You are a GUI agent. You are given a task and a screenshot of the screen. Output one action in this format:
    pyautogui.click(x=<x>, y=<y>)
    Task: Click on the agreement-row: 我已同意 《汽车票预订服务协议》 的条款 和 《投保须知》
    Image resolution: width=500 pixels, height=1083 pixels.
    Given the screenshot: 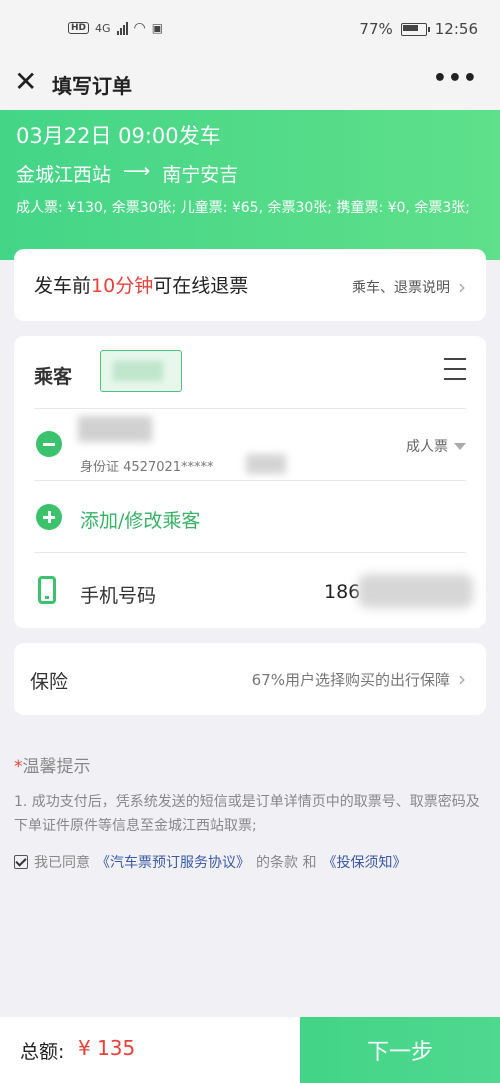 What is the action you would take?
    pyautogui.click(x=210, y=862)
    